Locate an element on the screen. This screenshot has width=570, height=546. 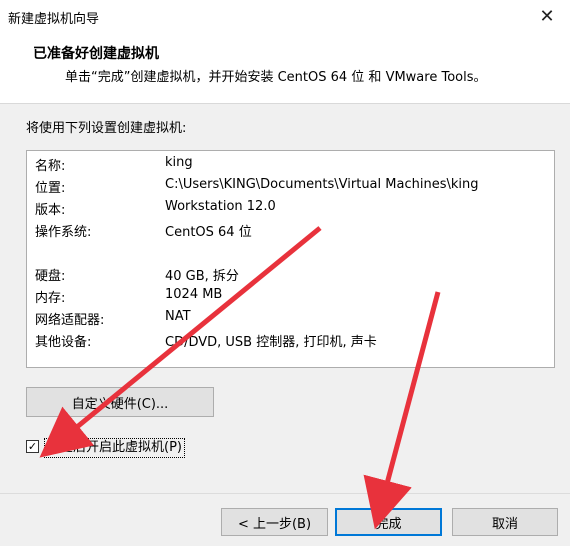
close-icon: ✕ is located at coordinates (547, 16).